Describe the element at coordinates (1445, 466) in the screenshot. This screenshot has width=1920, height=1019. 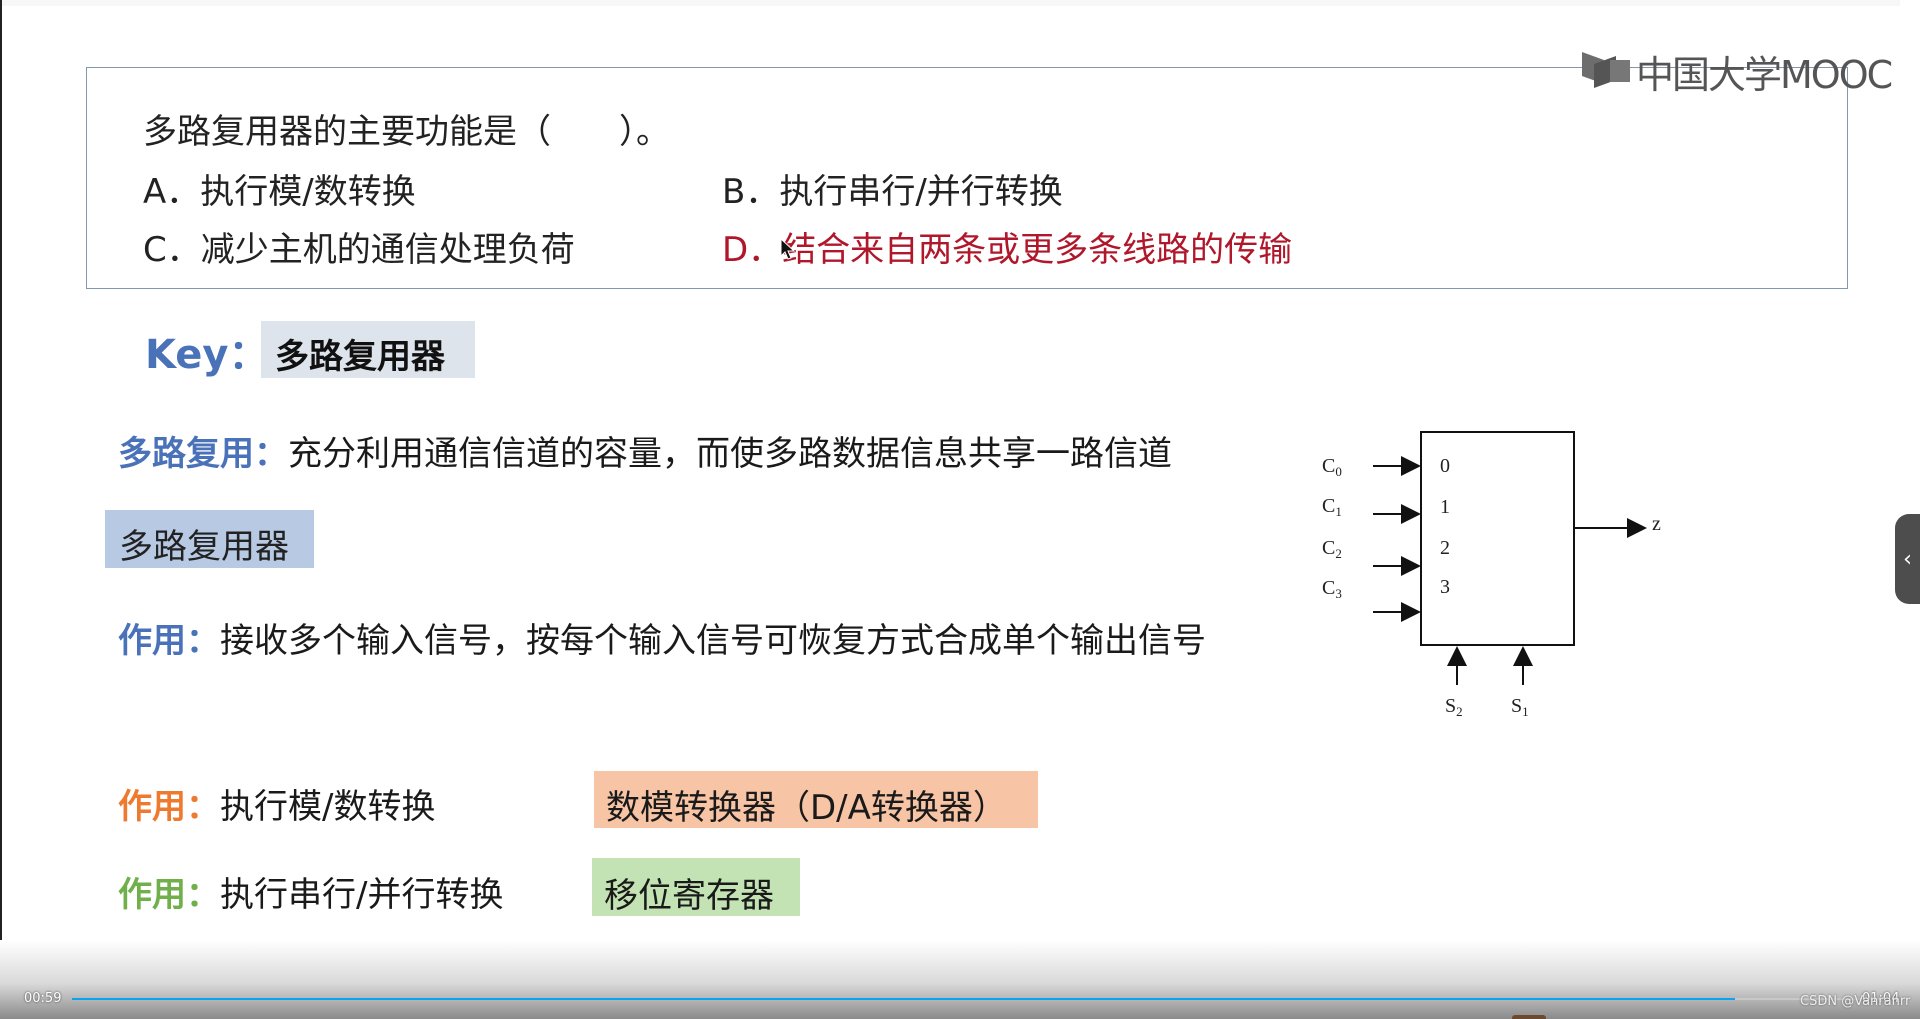
I see `port-label-0: 0` at that location.